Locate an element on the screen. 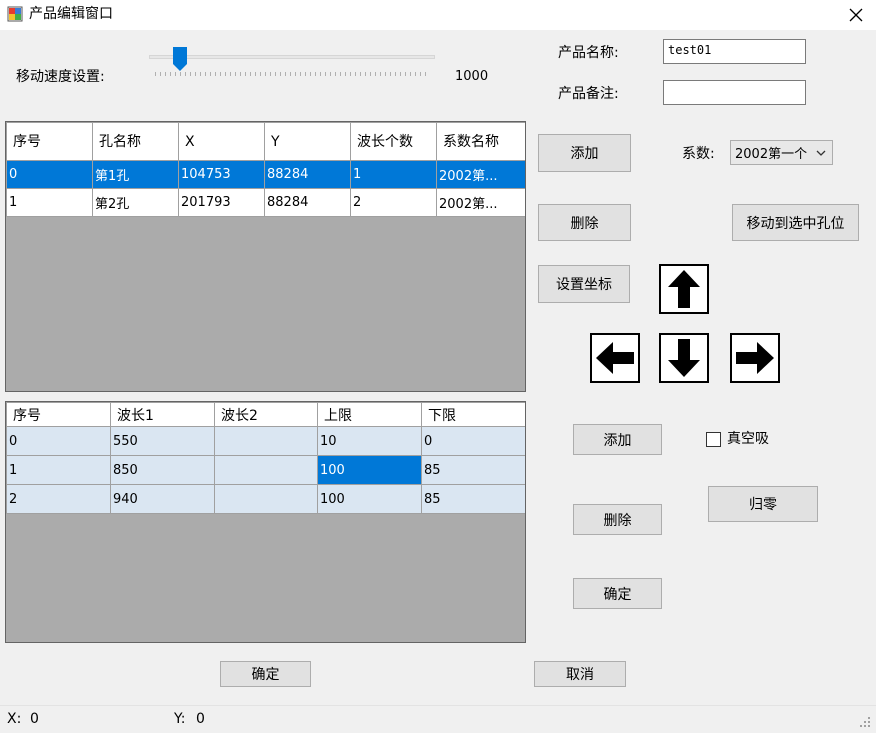  product-name-input: test01 is located at coordinates (734, 51).